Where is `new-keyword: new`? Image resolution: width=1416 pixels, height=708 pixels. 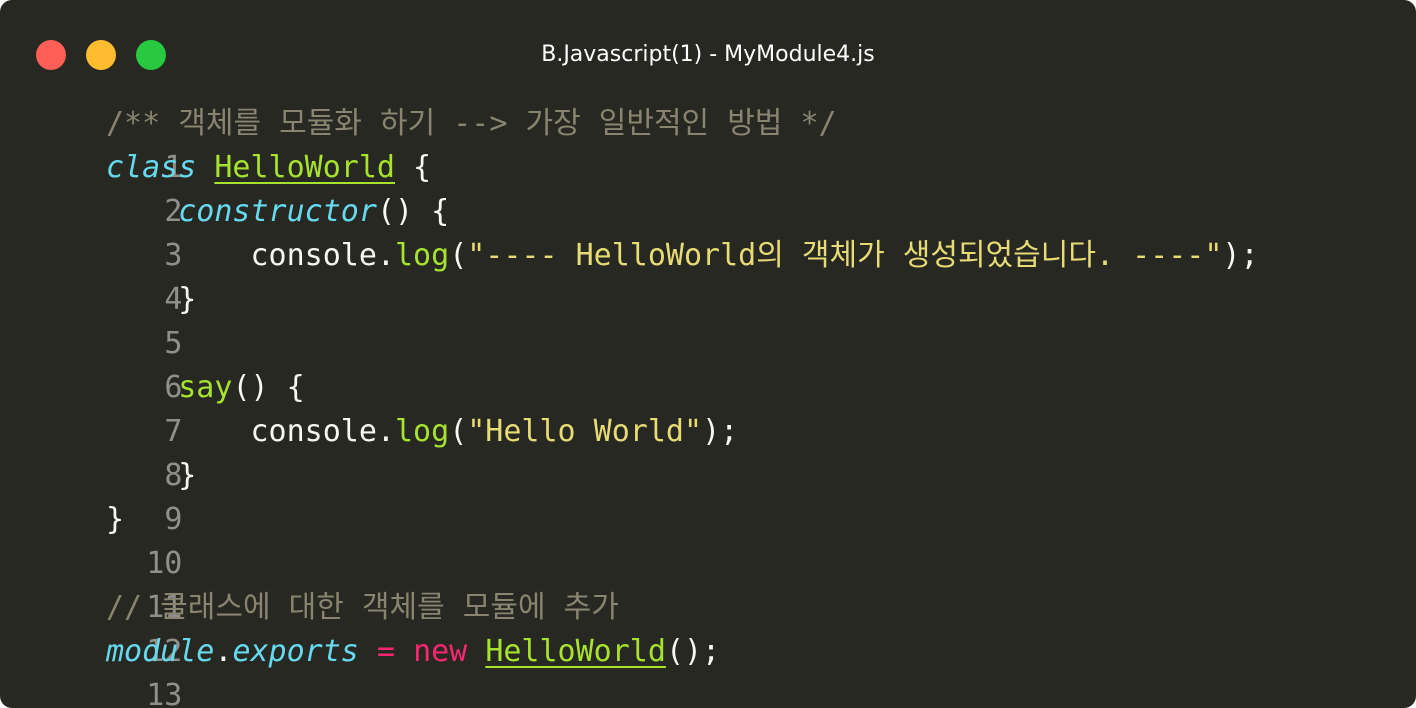
new-keyword: new is located at coordinates (440, 651).